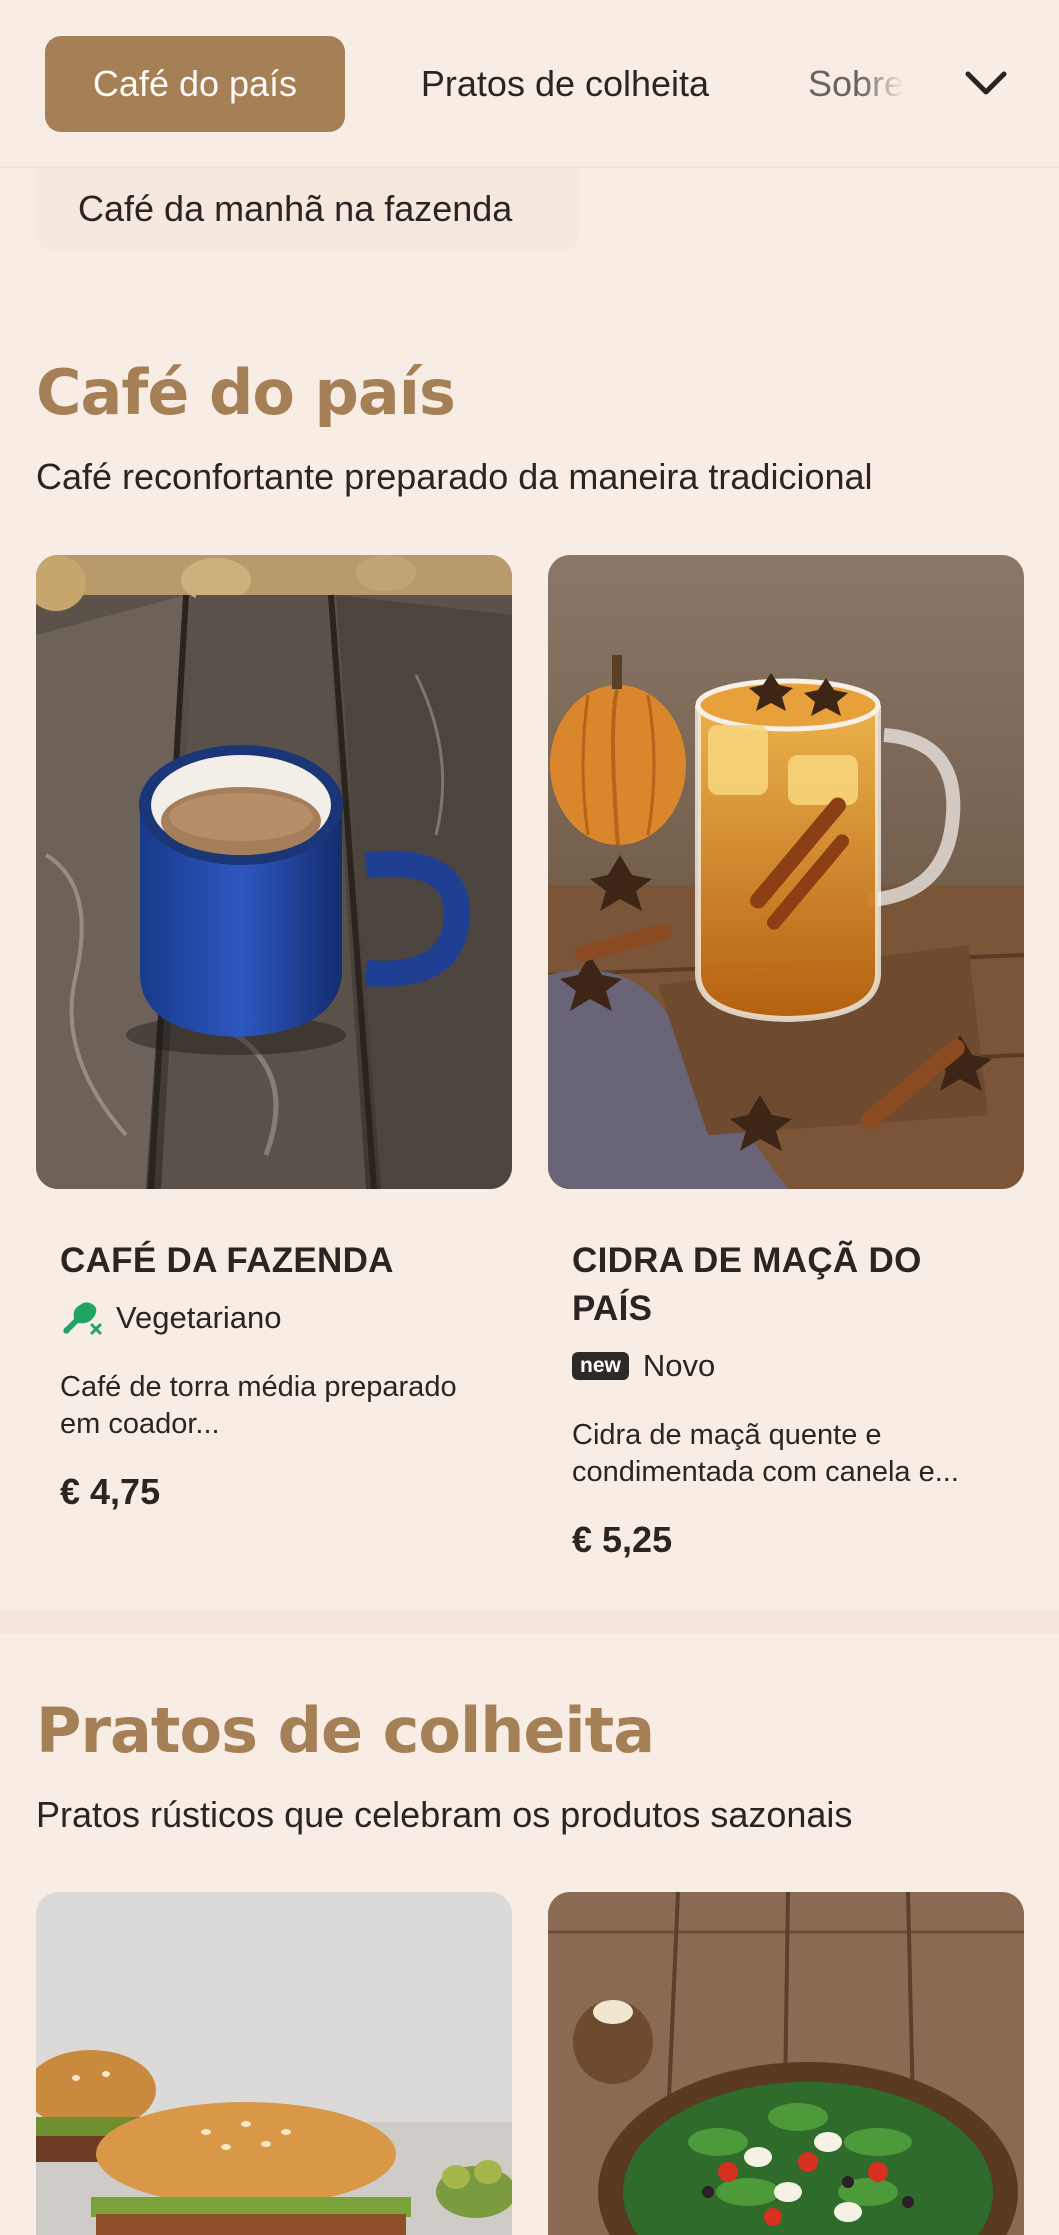 Image resolution: width=1059 pixels, height=2235 pixels. Describe the element at coordinates (786, 1366) in the screenshot. I see `new-tag: new Novo` at that location.